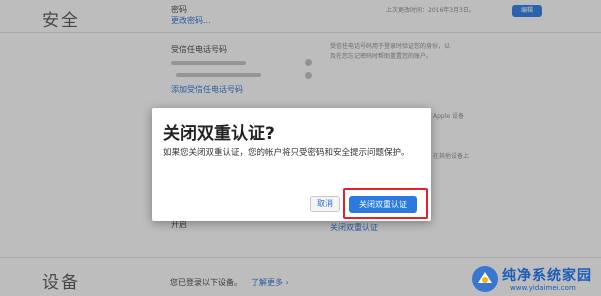 The image size is (601, 296). What do you see at coordinates (543, 288) in the screenshot?
I see `watermark-url: www.yidaimei.com` at bounding box center [543, 288].